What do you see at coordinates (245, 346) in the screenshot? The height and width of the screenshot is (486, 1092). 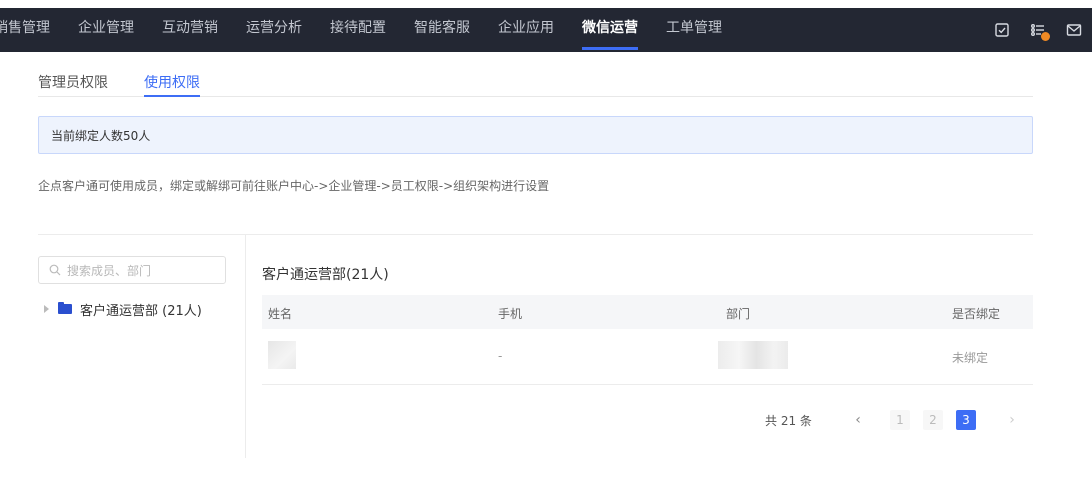 I see `panel-divider-vertical` at bounding box center [245, 346].